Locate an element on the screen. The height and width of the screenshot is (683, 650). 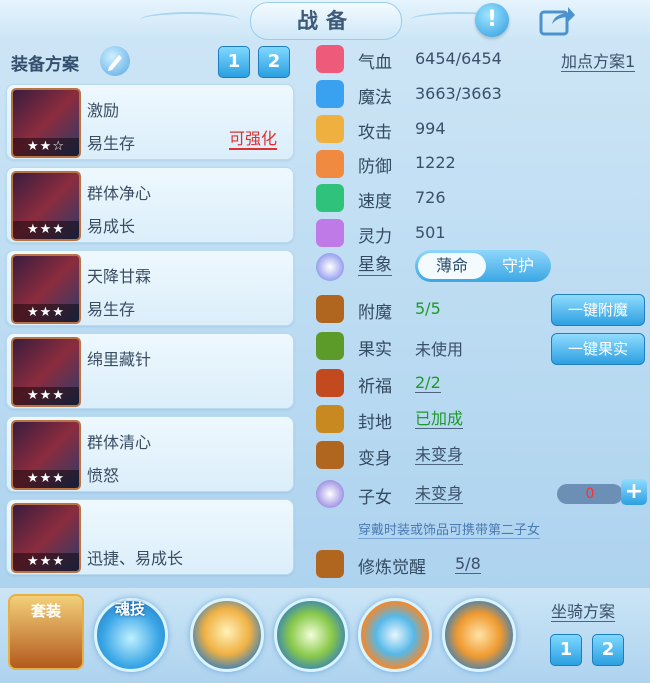
stat-label-mp: 魔法 is located at coordinates (375, 98).